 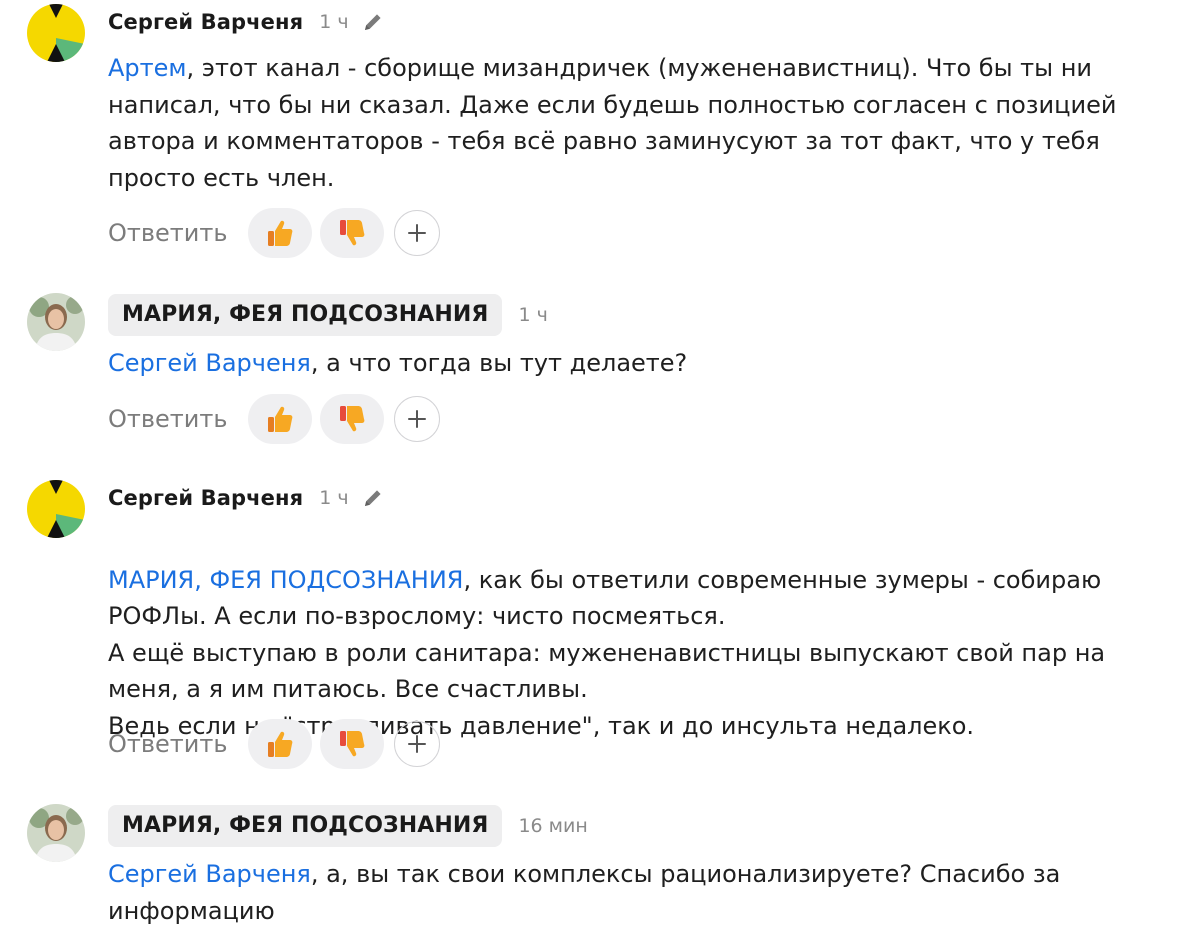 I want to click on comment-header: МАРИЯ, ФЕЯ ПОДСОЗНАНИЯ 1 ч, so click(x=328, y=315).